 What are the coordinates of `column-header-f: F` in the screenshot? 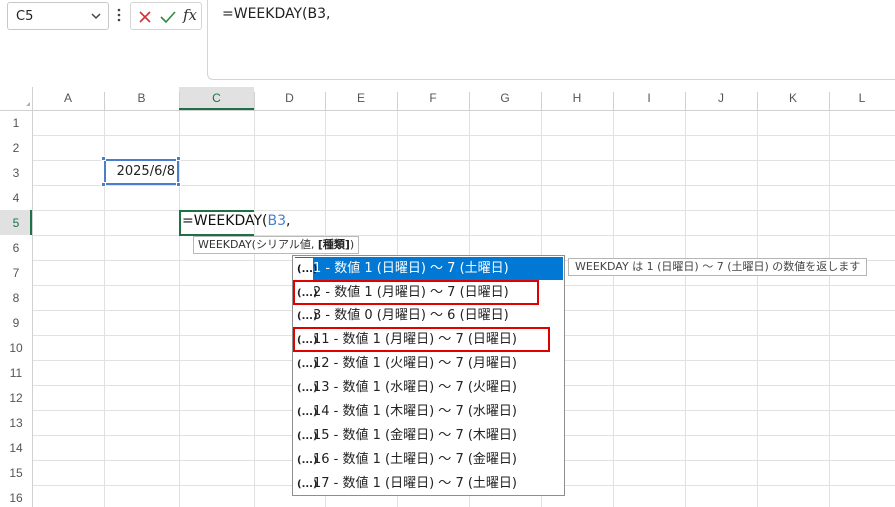 It's located at (433, 98).